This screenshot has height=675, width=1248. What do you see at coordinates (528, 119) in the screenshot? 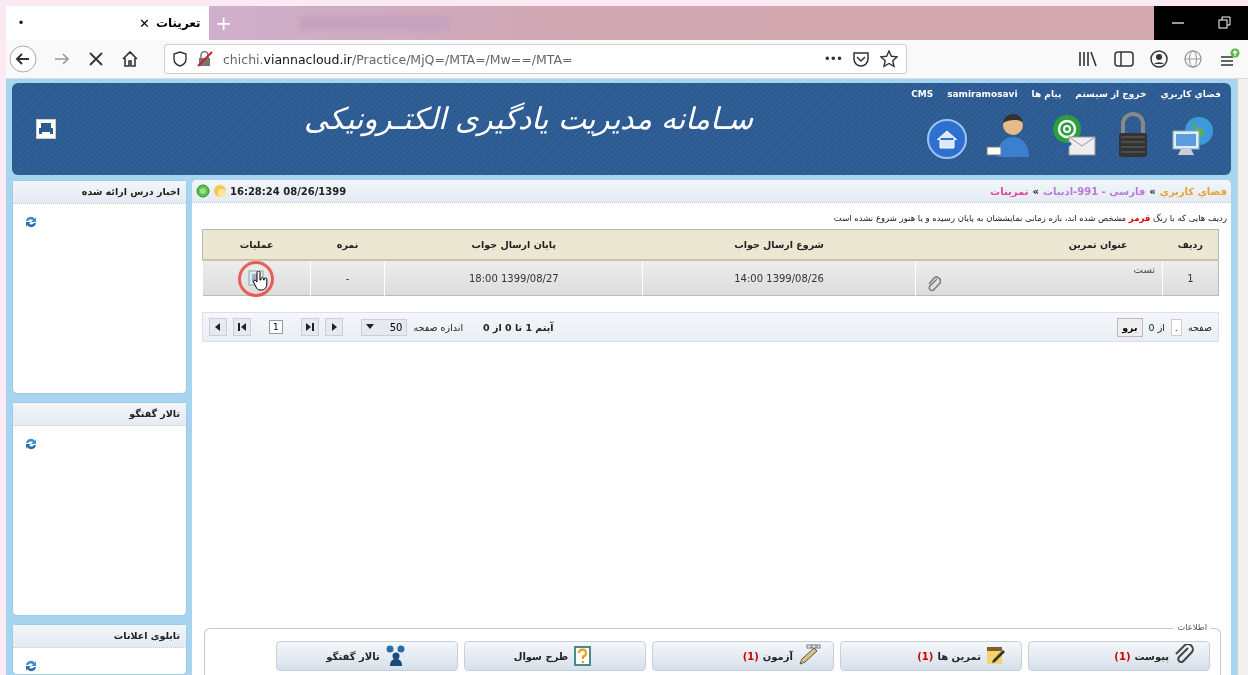
I see `site-title: سـامانه مدیریت یادگیری الکتـرونیکی` at bounding box center [528, 119].